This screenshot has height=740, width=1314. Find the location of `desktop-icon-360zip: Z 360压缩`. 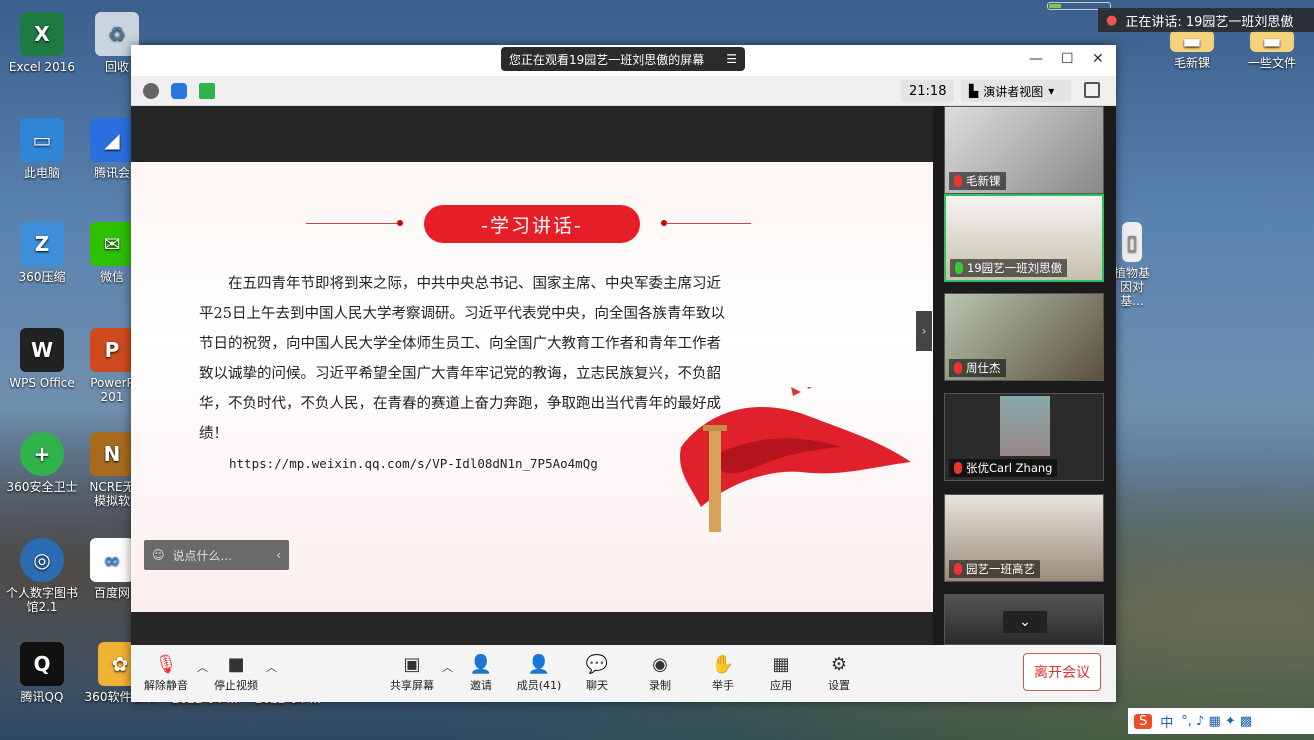

desktop-icon-360zip: Z 360压缩 is located at coordinates (42, 253).